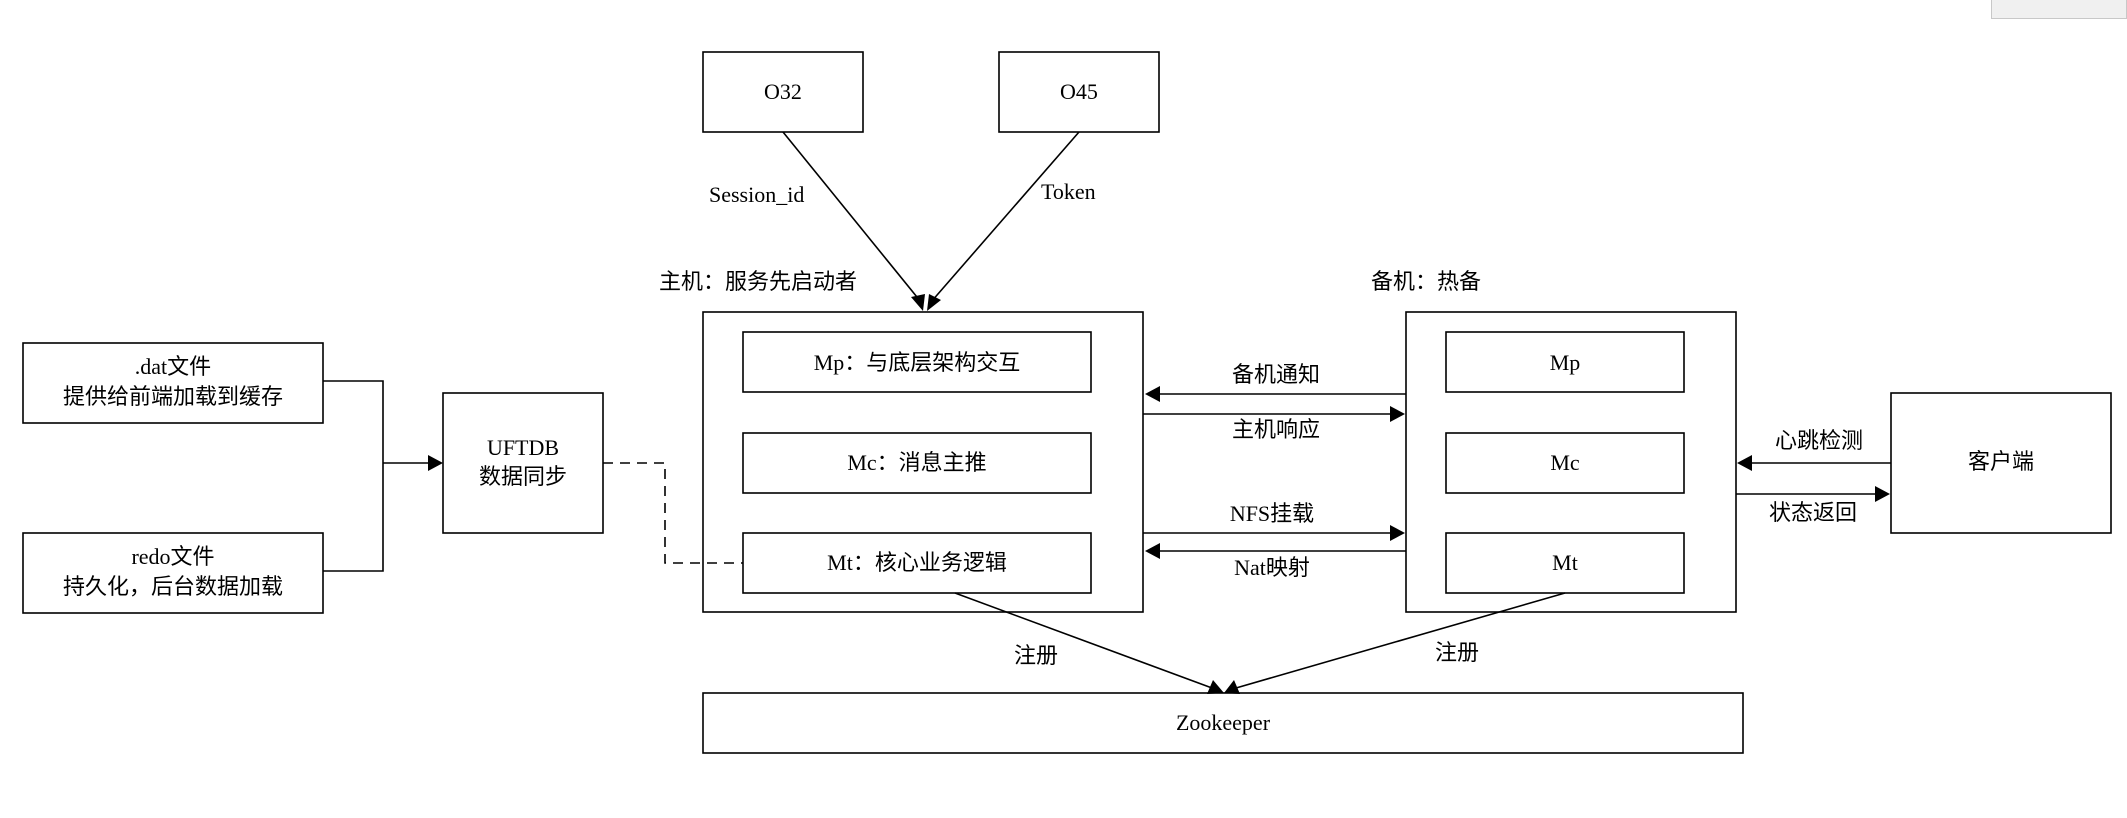  I want to click on standby-notify-arrowhead, so click(1152, 394).